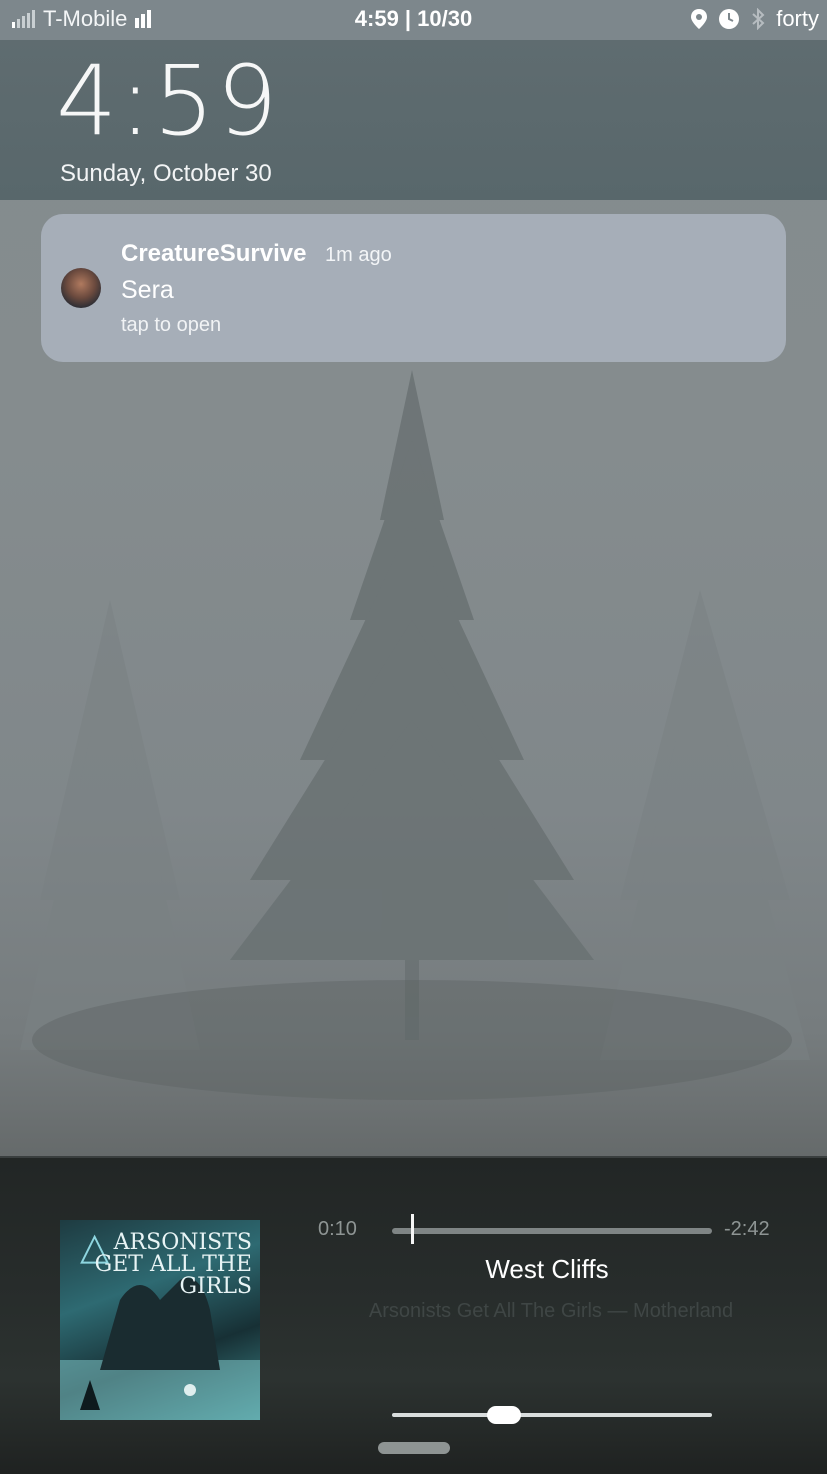 The image size is (827, 1474). I want to click on remaining-time: -2:42, so click(747, 1229).